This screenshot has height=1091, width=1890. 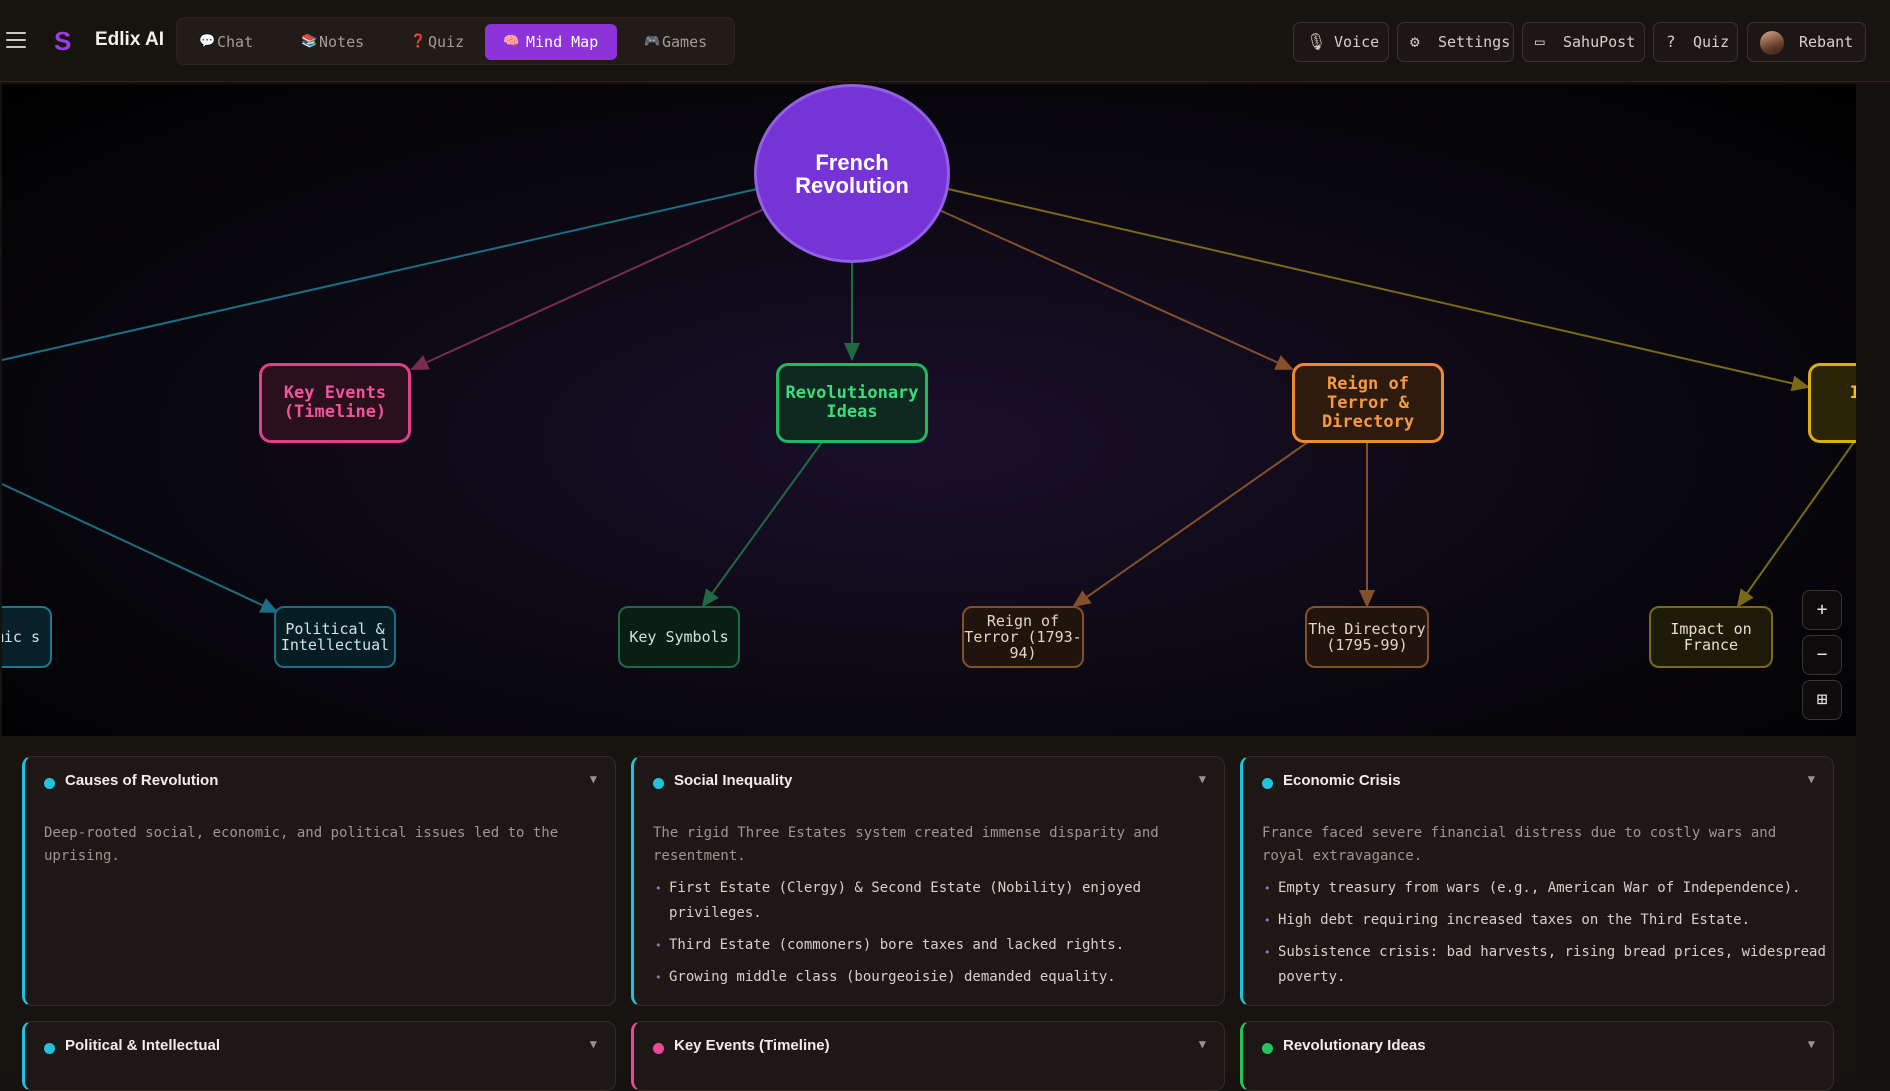 What do you see at coordinates (319, 1056) in the screenshot?
I see `card-political-intellectual: Political & Intellectual ▼` at bounding box center [319, 1056].